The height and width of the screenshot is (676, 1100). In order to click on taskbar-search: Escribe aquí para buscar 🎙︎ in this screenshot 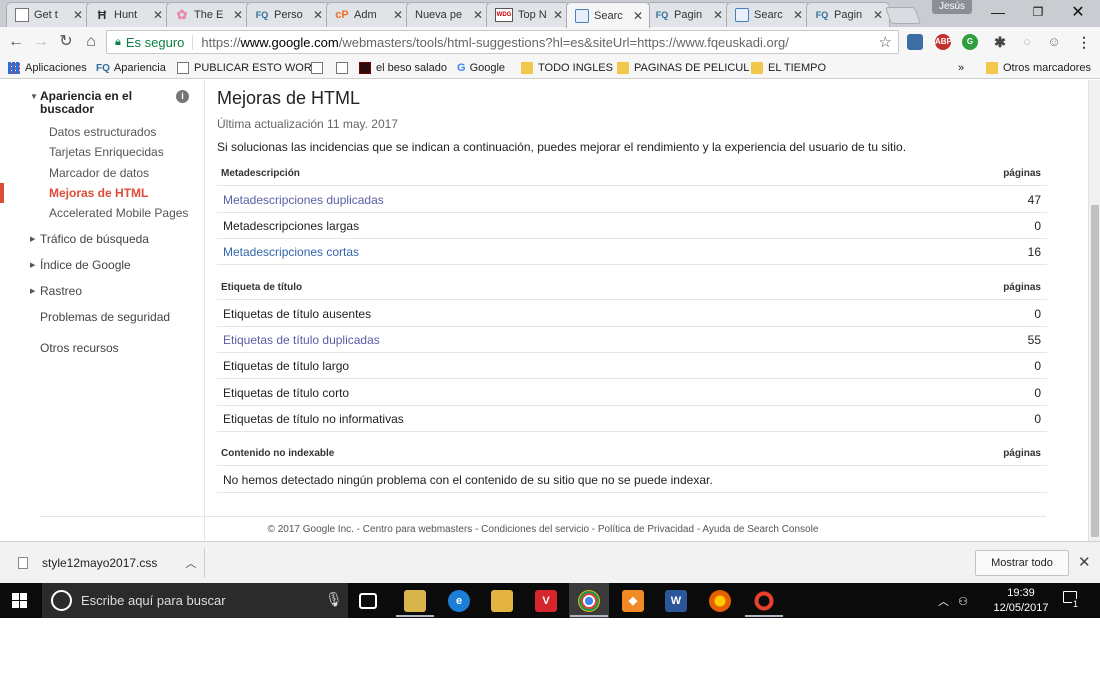, I will do `click(195, 600)`.